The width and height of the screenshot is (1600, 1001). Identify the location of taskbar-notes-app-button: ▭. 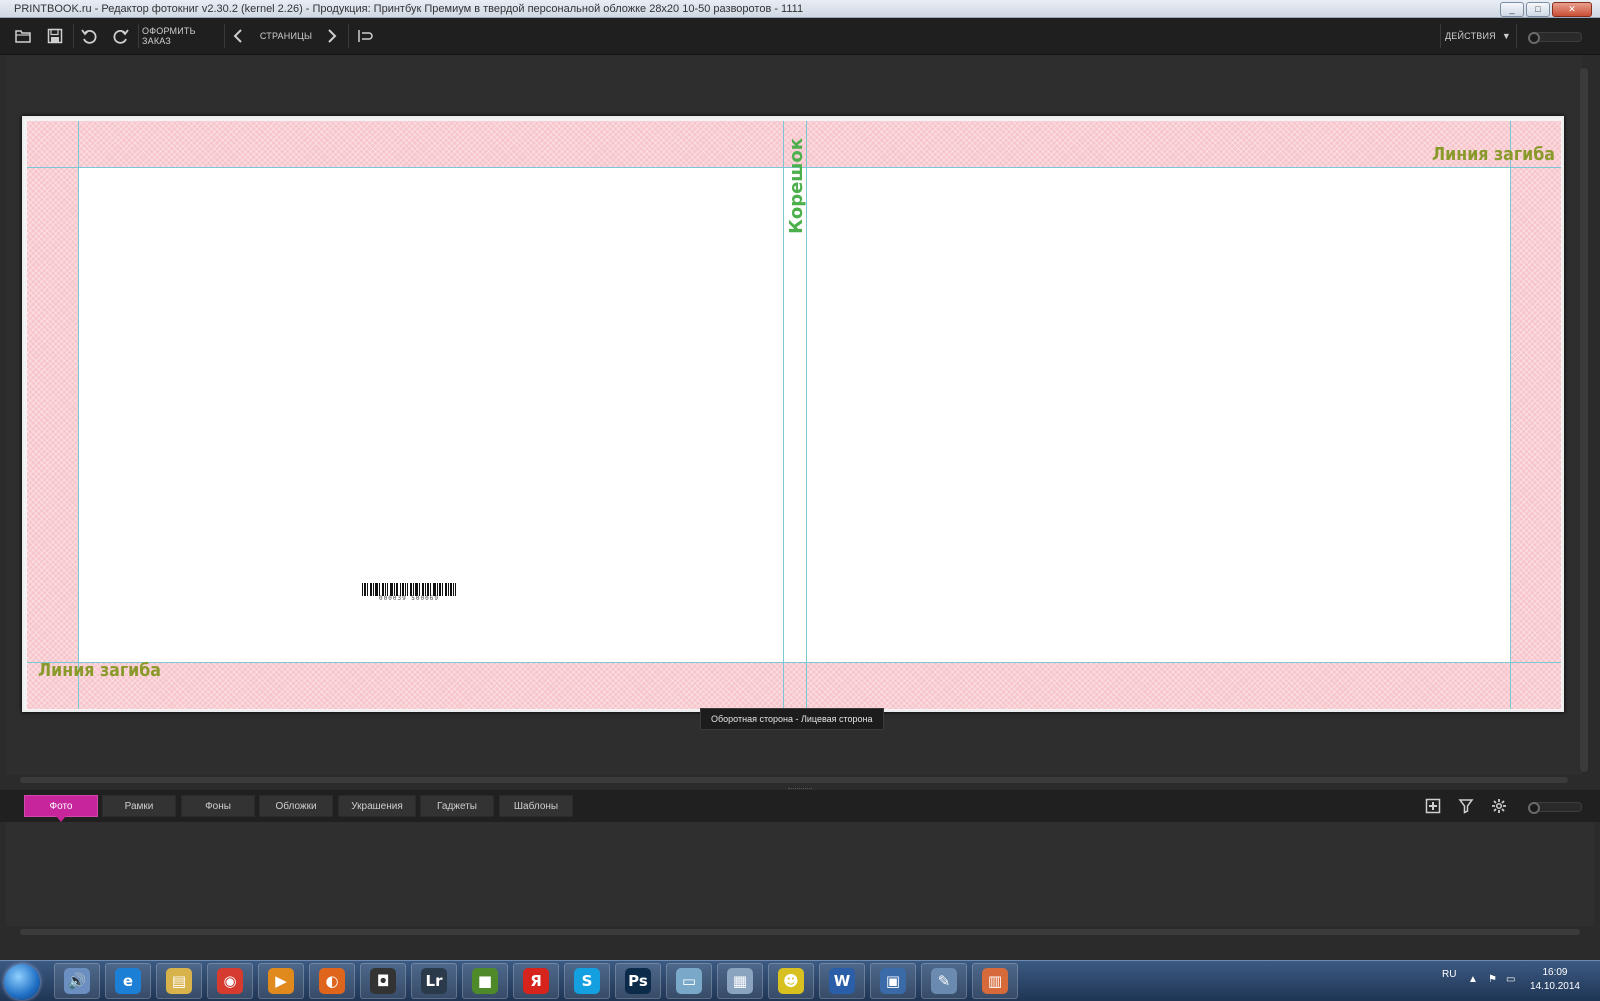
(689, 981).